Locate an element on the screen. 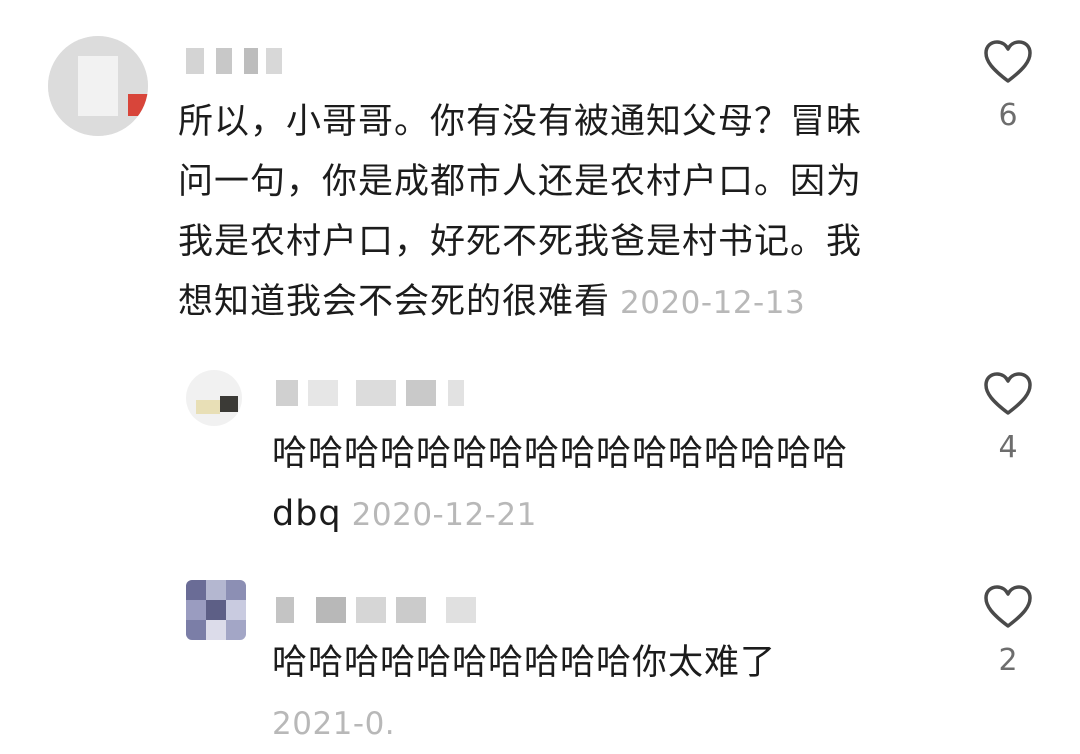  comment-date: 2020-12-13 is located at coordinates (713, 303).